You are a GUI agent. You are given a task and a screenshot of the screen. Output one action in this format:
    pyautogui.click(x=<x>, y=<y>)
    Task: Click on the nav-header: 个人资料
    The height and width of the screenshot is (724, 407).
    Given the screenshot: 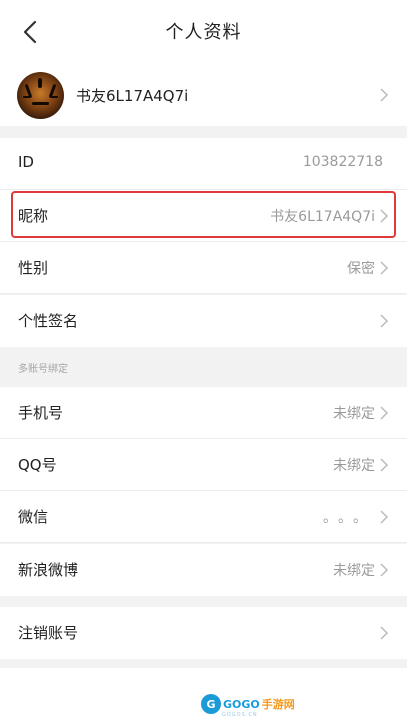 What is the action you would take?
    pyautogui.click(x=203, y=32)
    